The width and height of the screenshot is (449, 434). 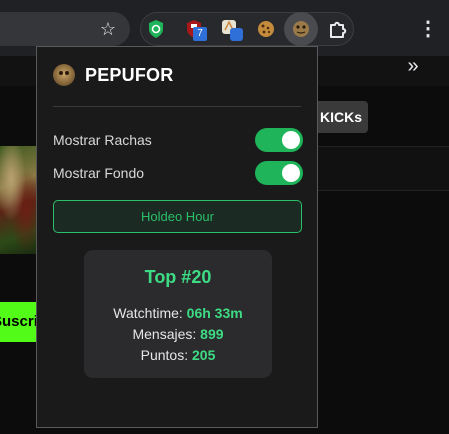 I want to click on messages-stat: Mensajes: 899, so click(x=178, y=334).